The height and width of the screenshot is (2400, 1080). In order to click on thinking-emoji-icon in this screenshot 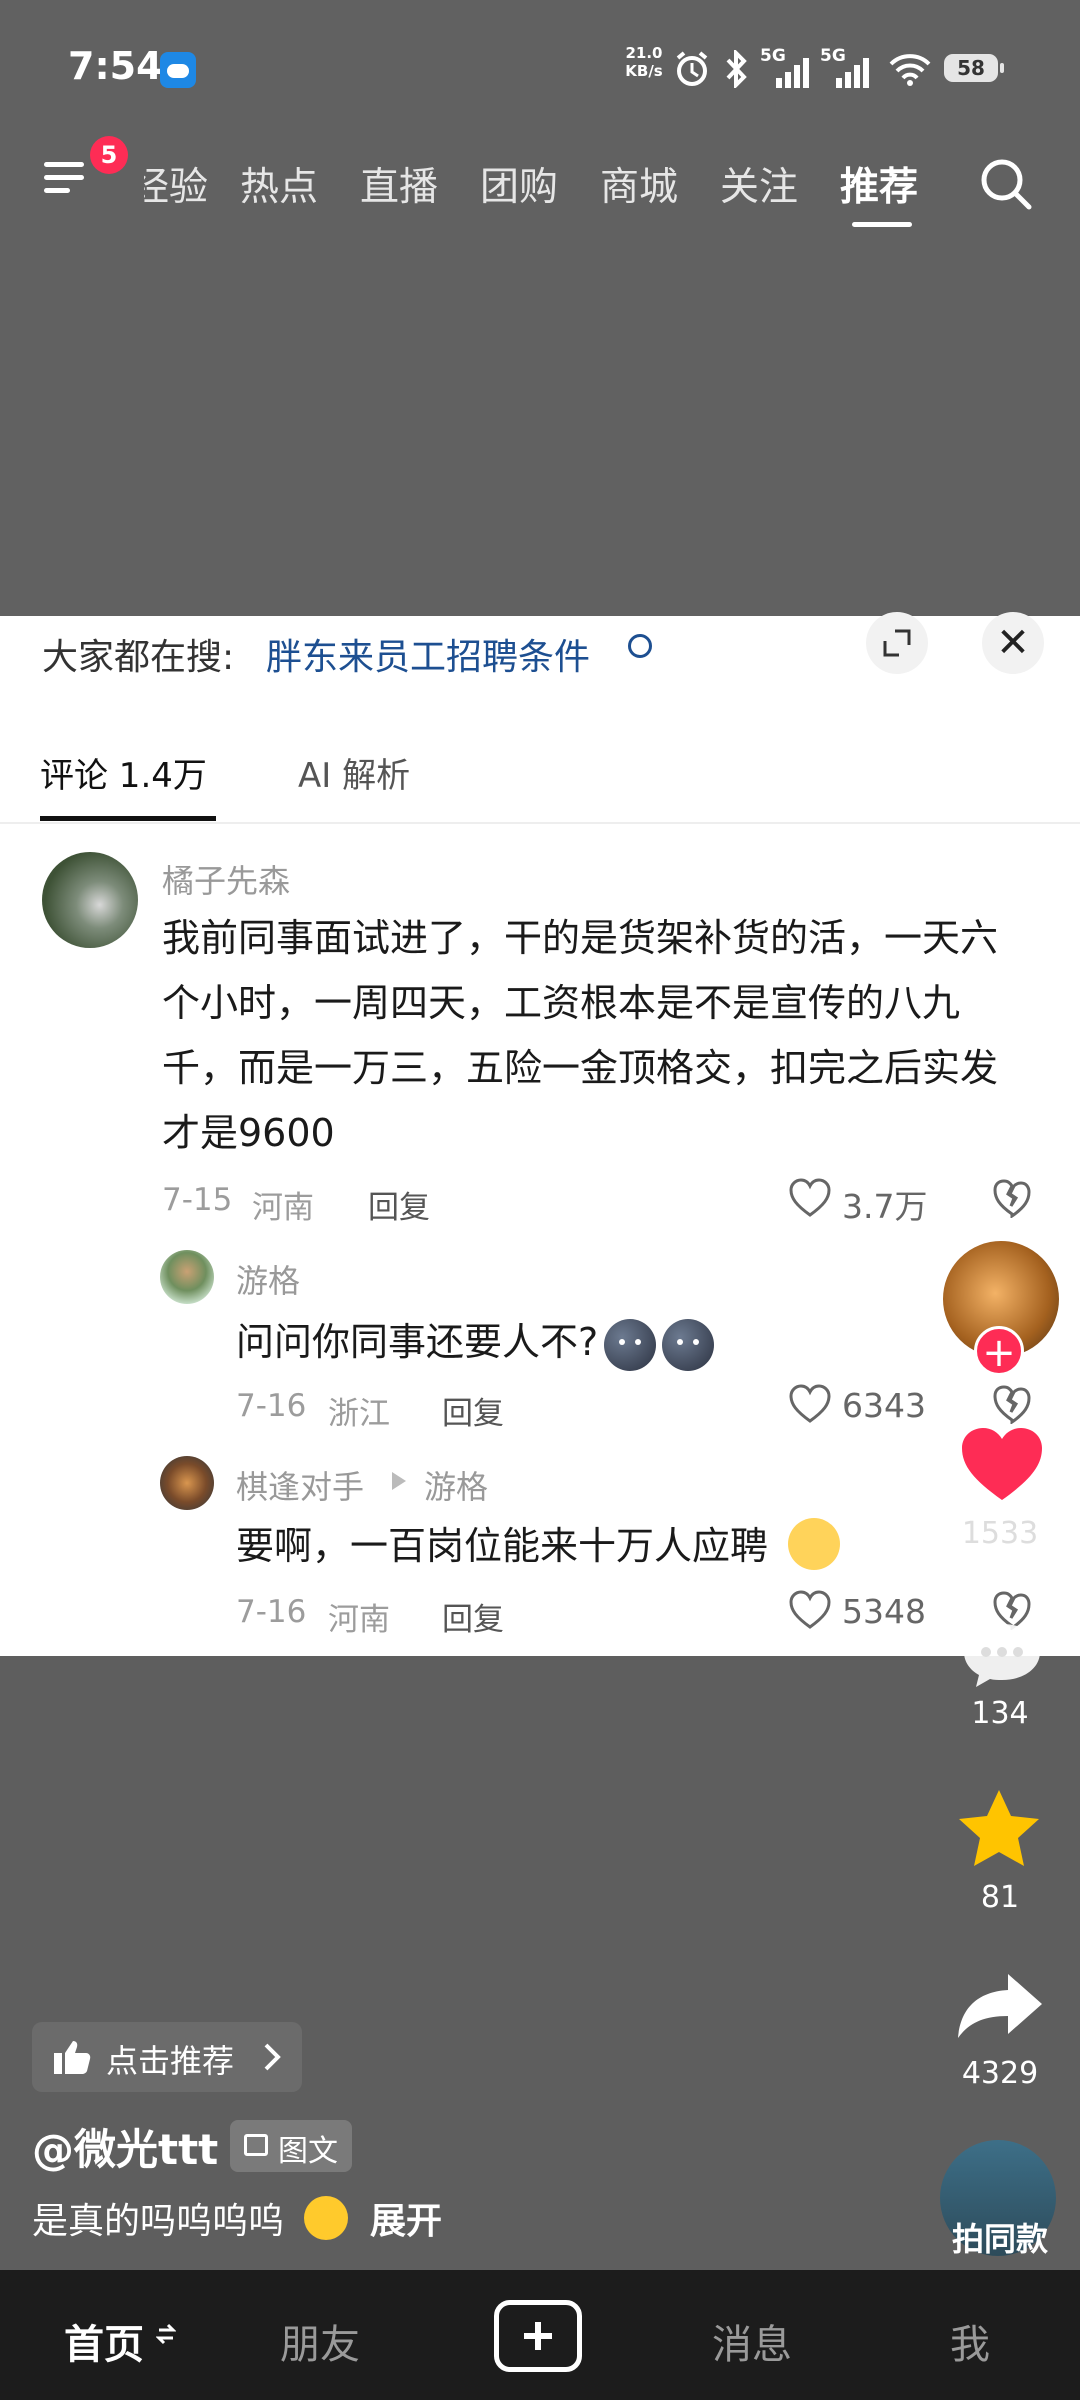, I will do `click(814, 1544)`.